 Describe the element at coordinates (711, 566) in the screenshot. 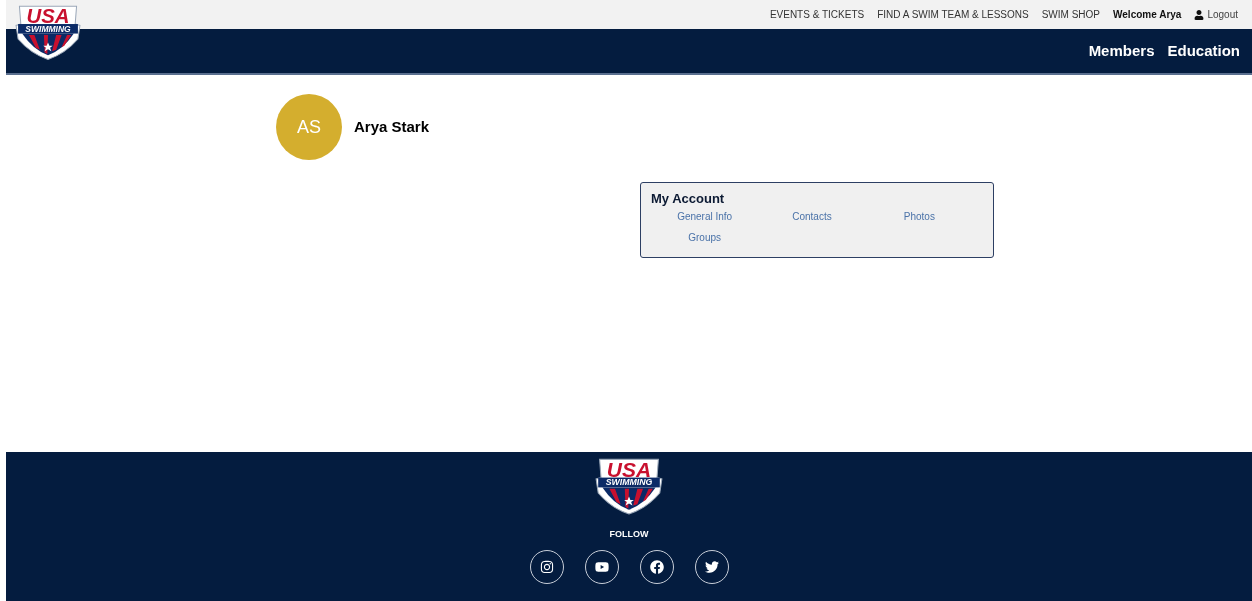

I see `twitter-icon` at that location.